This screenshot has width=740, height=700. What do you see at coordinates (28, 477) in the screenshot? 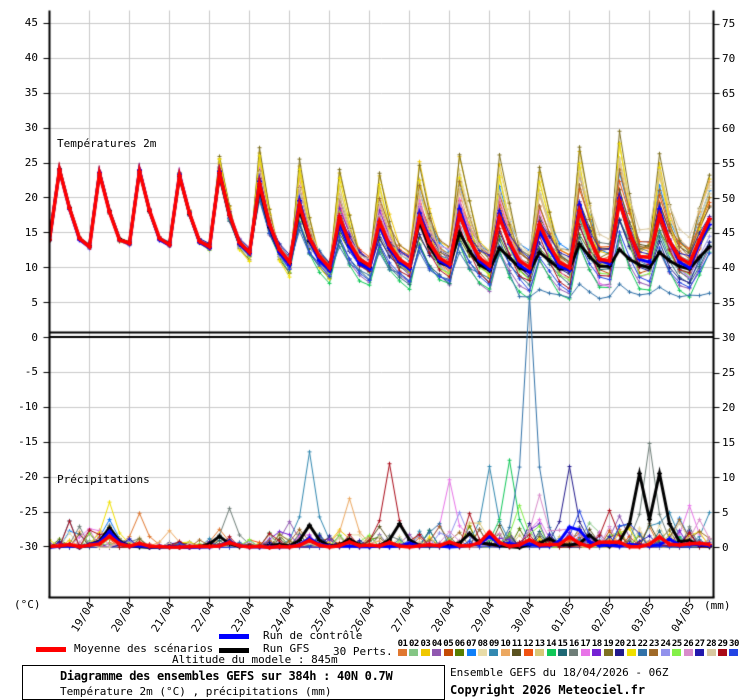
I see `temp-tick-label: -20` at bounding box center [28, 477].